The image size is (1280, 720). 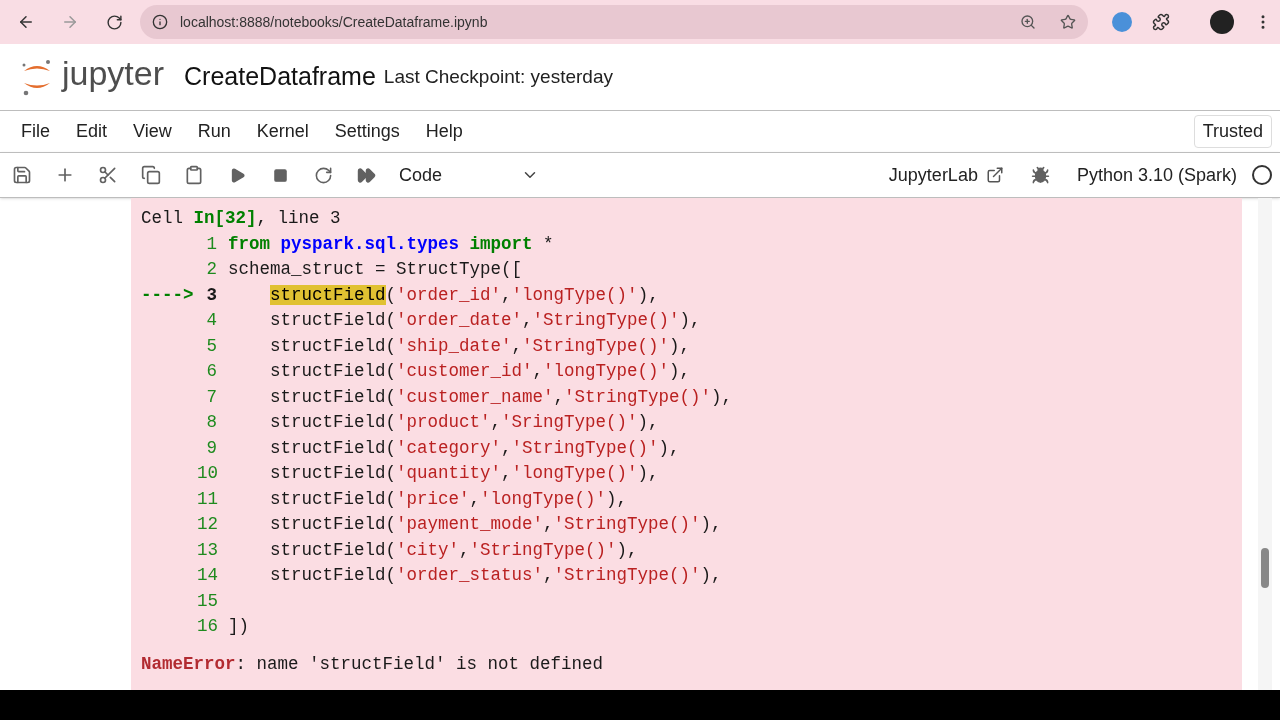 What do you see at coordinates (151, 175) in the screenshot?
I see `copy-icon` at bounding box center [151, 175].